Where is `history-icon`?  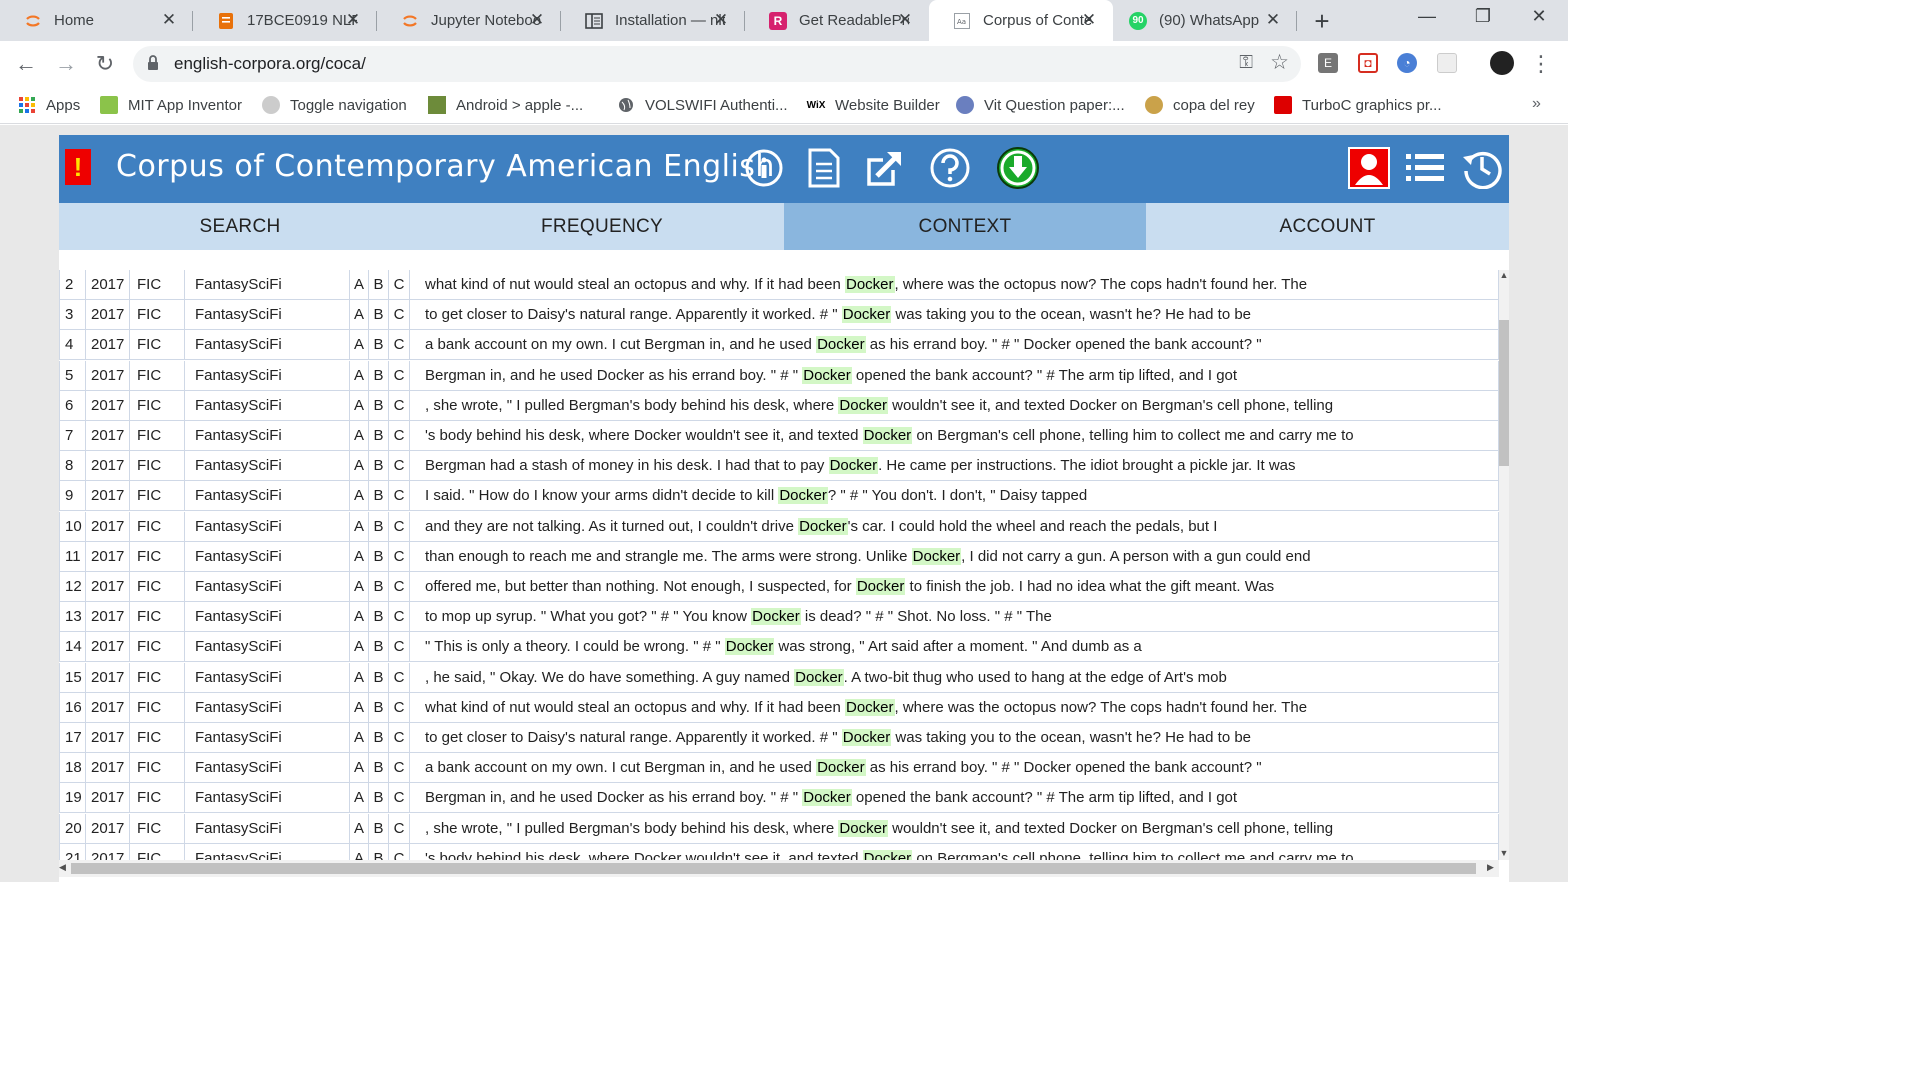
history-icon is located at coordinates (1482, 168).